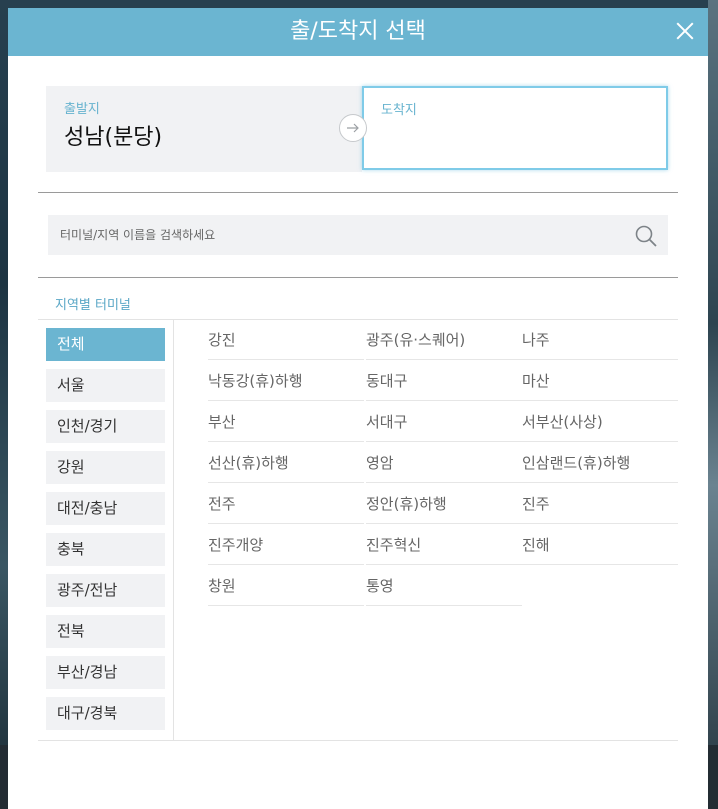 The image size is (718, 809). What do you see at coordinates (113, 137) in the screenshot?
I see `departure-value: 성남(분당)` at bounding box center [113, 137].